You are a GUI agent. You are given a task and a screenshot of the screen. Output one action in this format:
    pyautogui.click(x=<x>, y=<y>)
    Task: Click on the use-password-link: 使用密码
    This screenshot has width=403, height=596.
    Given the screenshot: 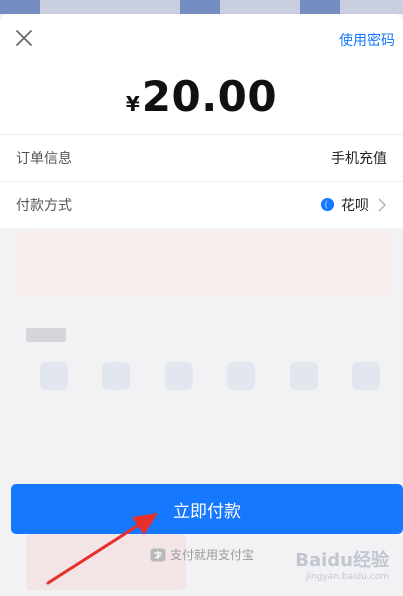 What is the action you would take?
    pyautogui.click(x=367, y=40)
    